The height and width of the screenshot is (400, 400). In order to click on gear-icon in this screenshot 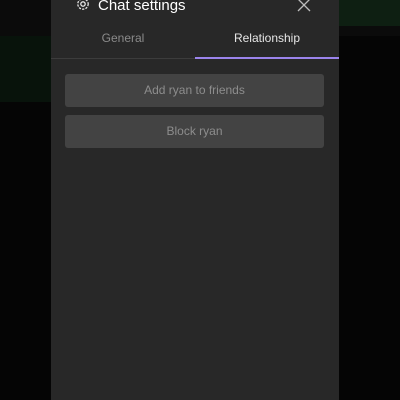, I will do `click(83, 6)`.